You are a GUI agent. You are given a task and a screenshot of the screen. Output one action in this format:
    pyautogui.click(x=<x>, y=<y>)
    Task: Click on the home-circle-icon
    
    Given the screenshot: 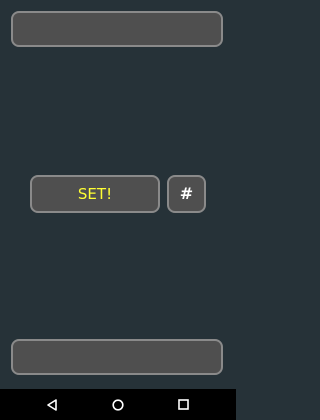 What is the action you would take?
    pyautogui.click(x=118, y=404)
    